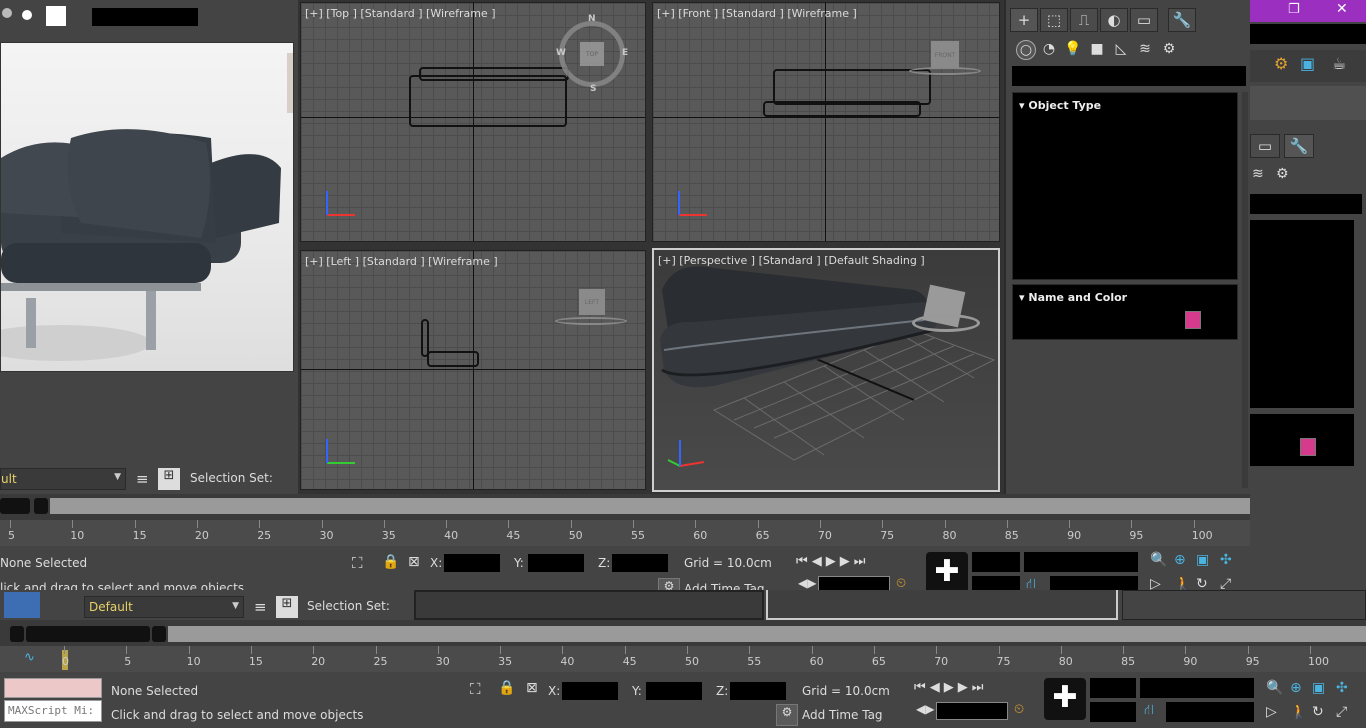 The height and width of the screenshot is (728, 1366). Describe the element at coordinates (1294, 9) in the screenshot. I see `restore-button: ❐` at that location.